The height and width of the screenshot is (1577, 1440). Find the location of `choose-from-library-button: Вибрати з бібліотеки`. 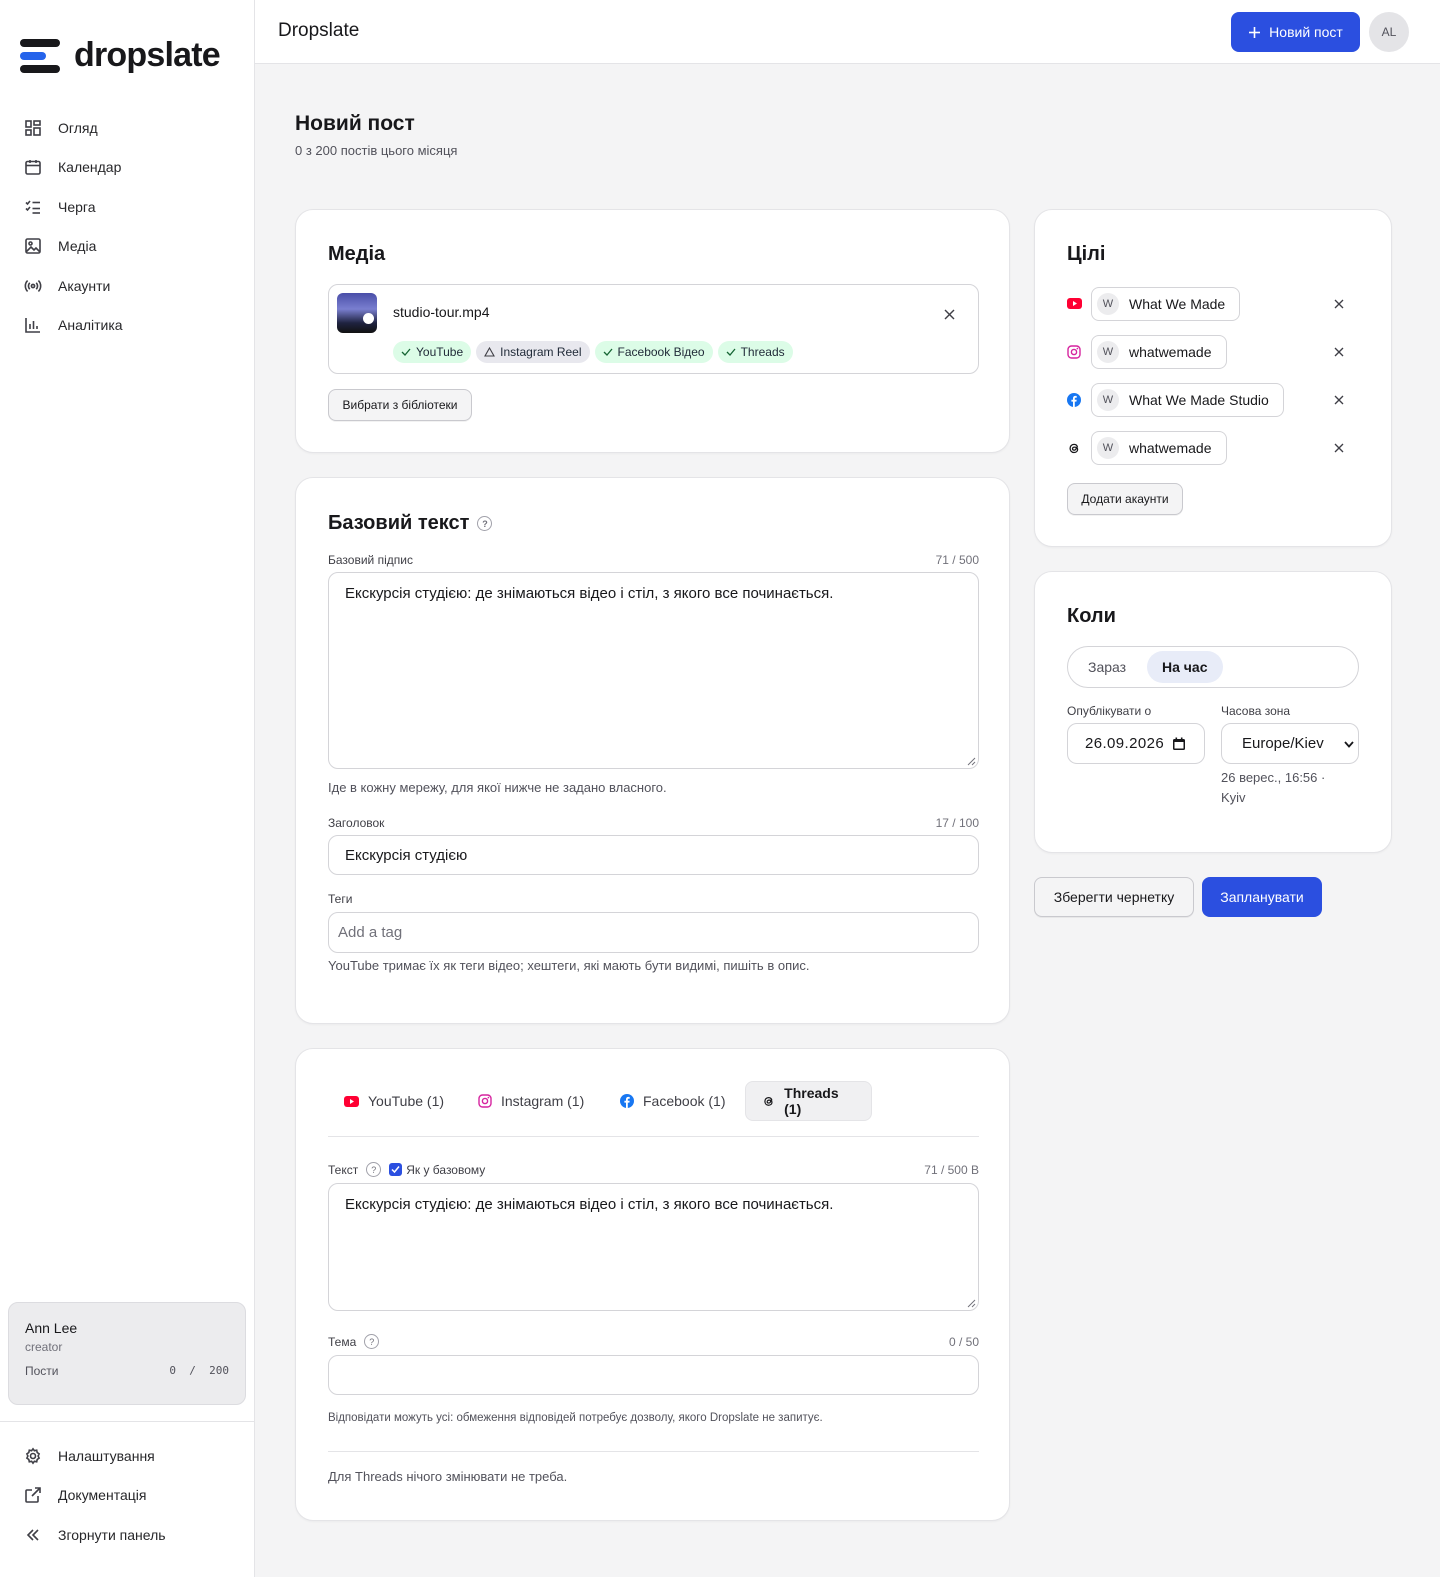

choose-from-library-button: Вибрати з бібліотеки is located at coordinates (400, 405).